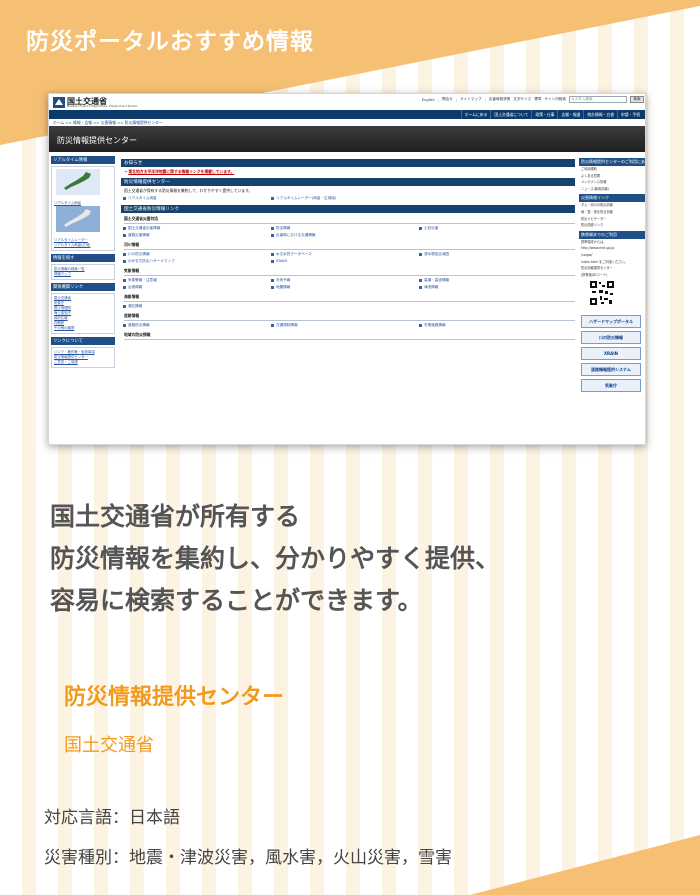  What do you see at coordinates (83, 341) in the screenshot?
I see `sidebar-about-head: リンクについて` at bounding box center [83, 341].